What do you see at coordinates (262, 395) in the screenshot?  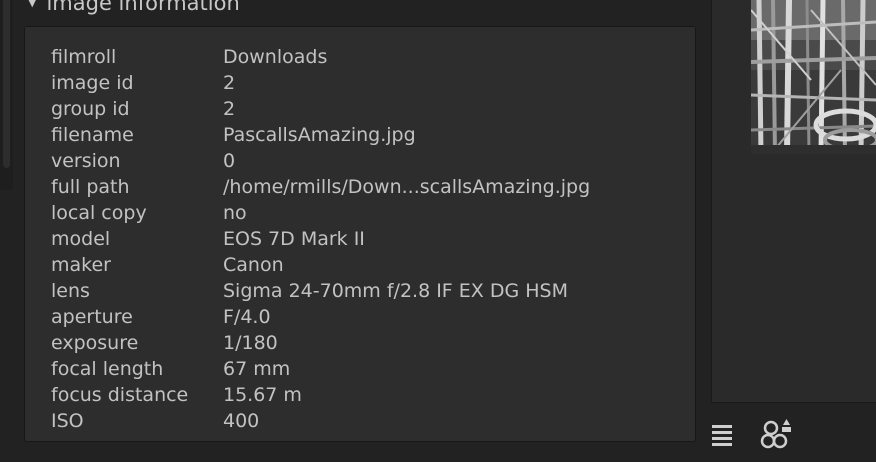 I see `info-value: 15.67 m` at bounding box center [262, 395].